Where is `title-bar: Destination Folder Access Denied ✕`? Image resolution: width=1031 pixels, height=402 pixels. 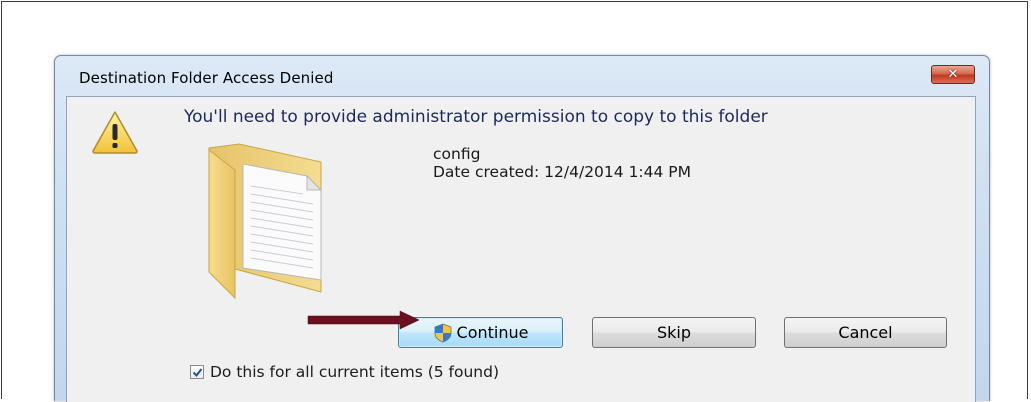
title-bar: Destination Folder Access Denied ✕ is located at coordinates (522, 76).